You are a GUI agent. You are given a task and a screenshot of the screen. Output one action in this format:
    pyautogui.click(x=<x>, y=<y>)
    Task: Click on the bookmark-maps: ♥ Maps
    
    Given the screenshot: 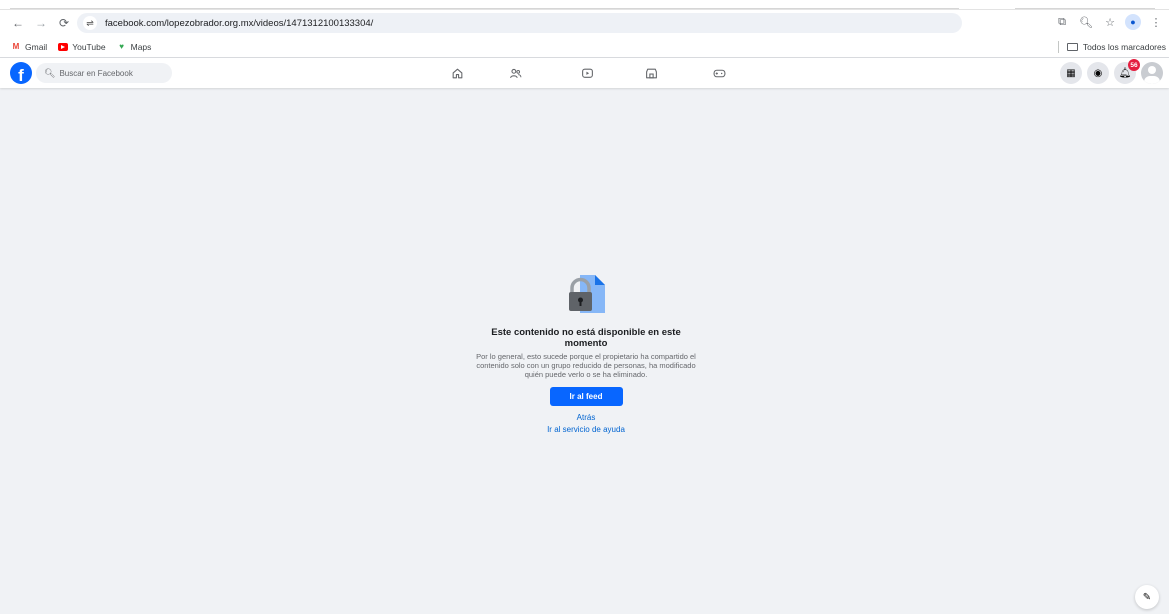 What is the action you would take?
    pyautogui.click(x=134, y=46)
    